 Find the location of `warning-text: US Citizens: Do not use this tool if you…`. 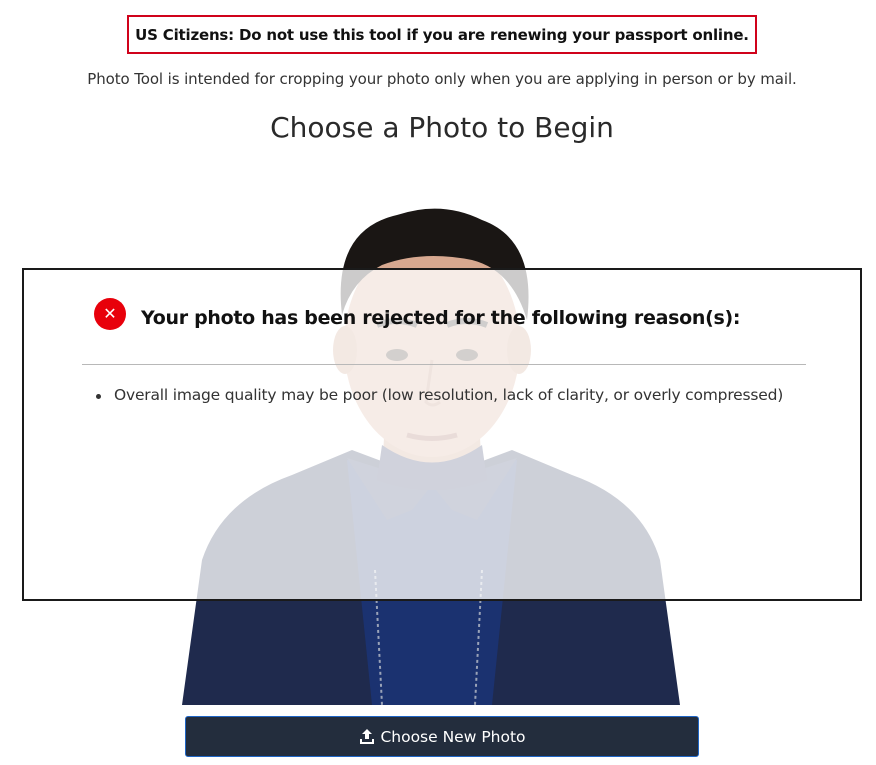

warning-text: US Citizens: Do not use this tool if you… is located at coordinates (442, 34).